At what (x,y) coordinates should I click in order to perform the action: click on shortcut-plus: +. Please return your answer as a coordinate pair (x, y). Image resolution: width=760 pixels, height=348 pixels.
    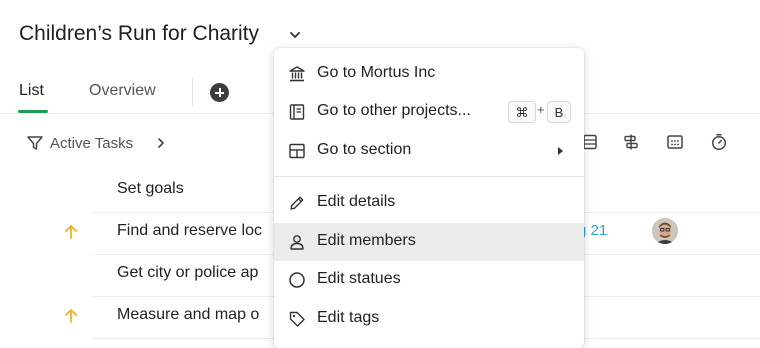
    Looking at the image, I should click on (541, 109).